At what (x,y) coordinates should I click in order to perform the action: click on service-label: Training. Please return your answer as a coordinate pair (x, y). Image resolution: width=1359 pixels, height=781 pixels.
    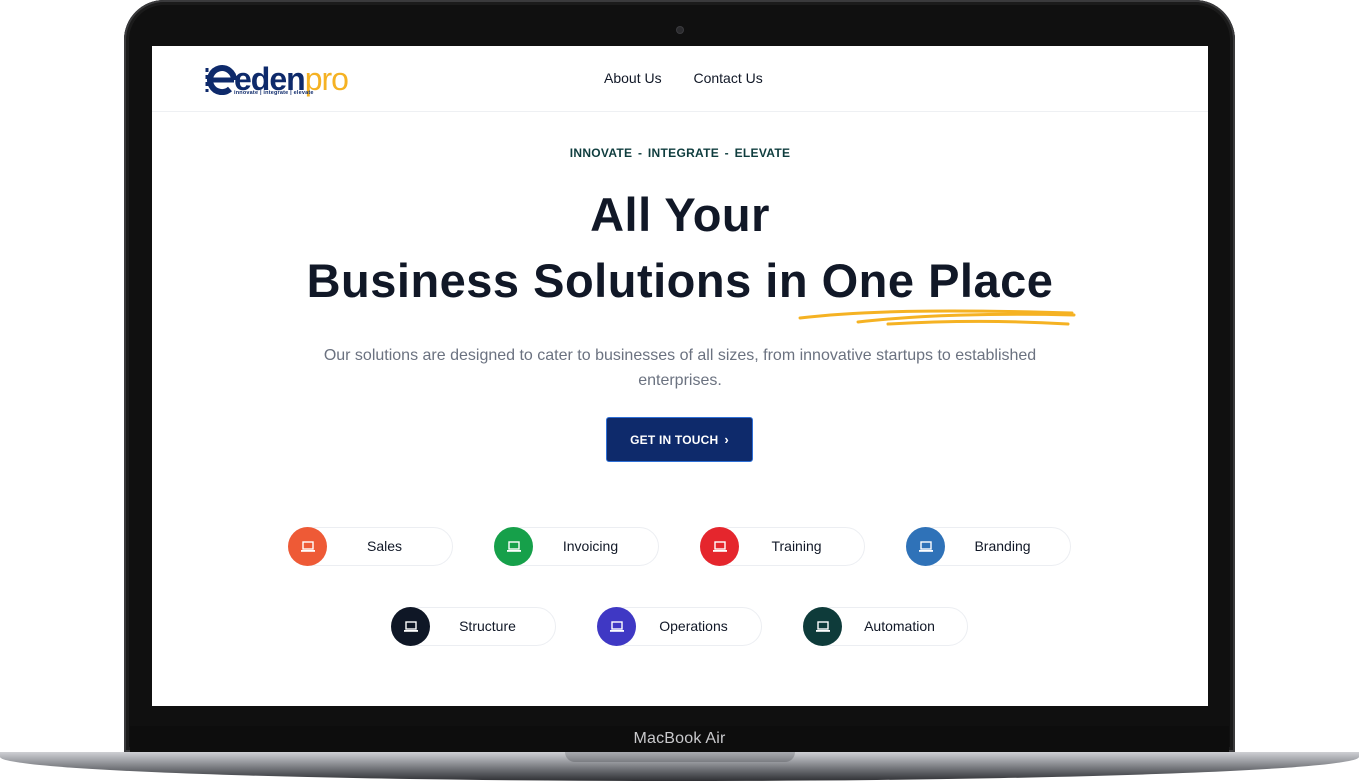
    Looking at the image, I should click on (796, 546).